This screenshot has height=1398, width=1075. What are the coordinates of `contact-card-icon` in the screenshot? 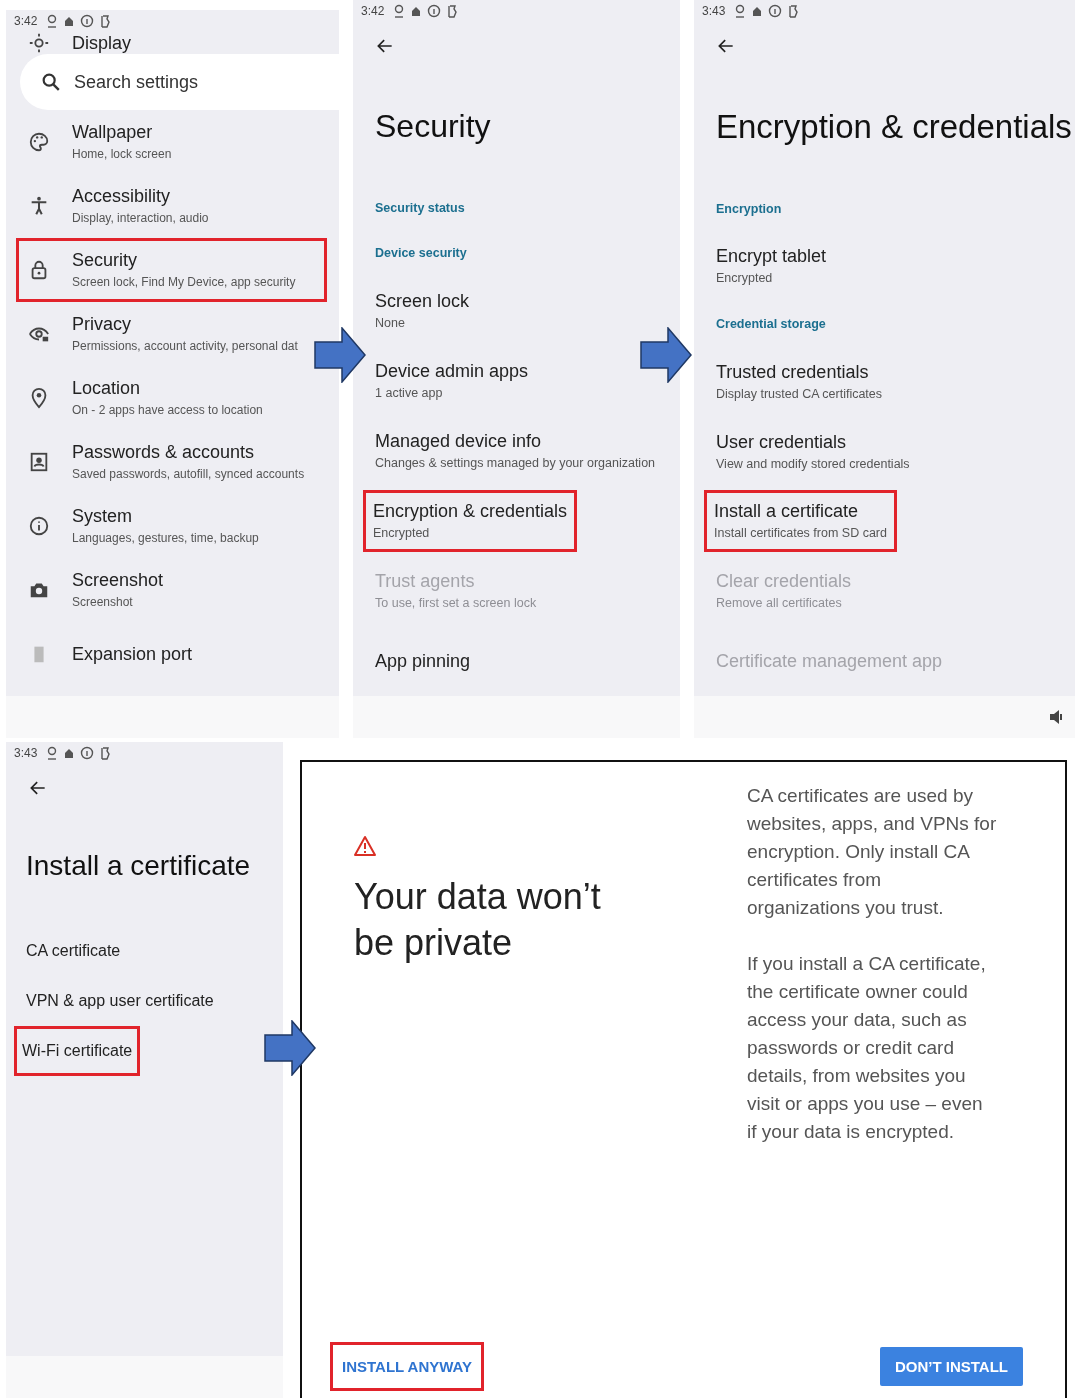 It's located at (39, 462).